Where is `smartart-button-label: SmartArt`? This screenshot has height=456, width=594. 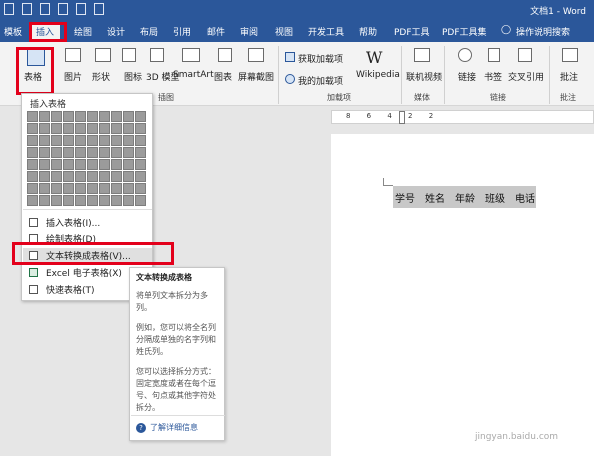 smartart-button-label: SmartArt is located at coordinates (193, 75).